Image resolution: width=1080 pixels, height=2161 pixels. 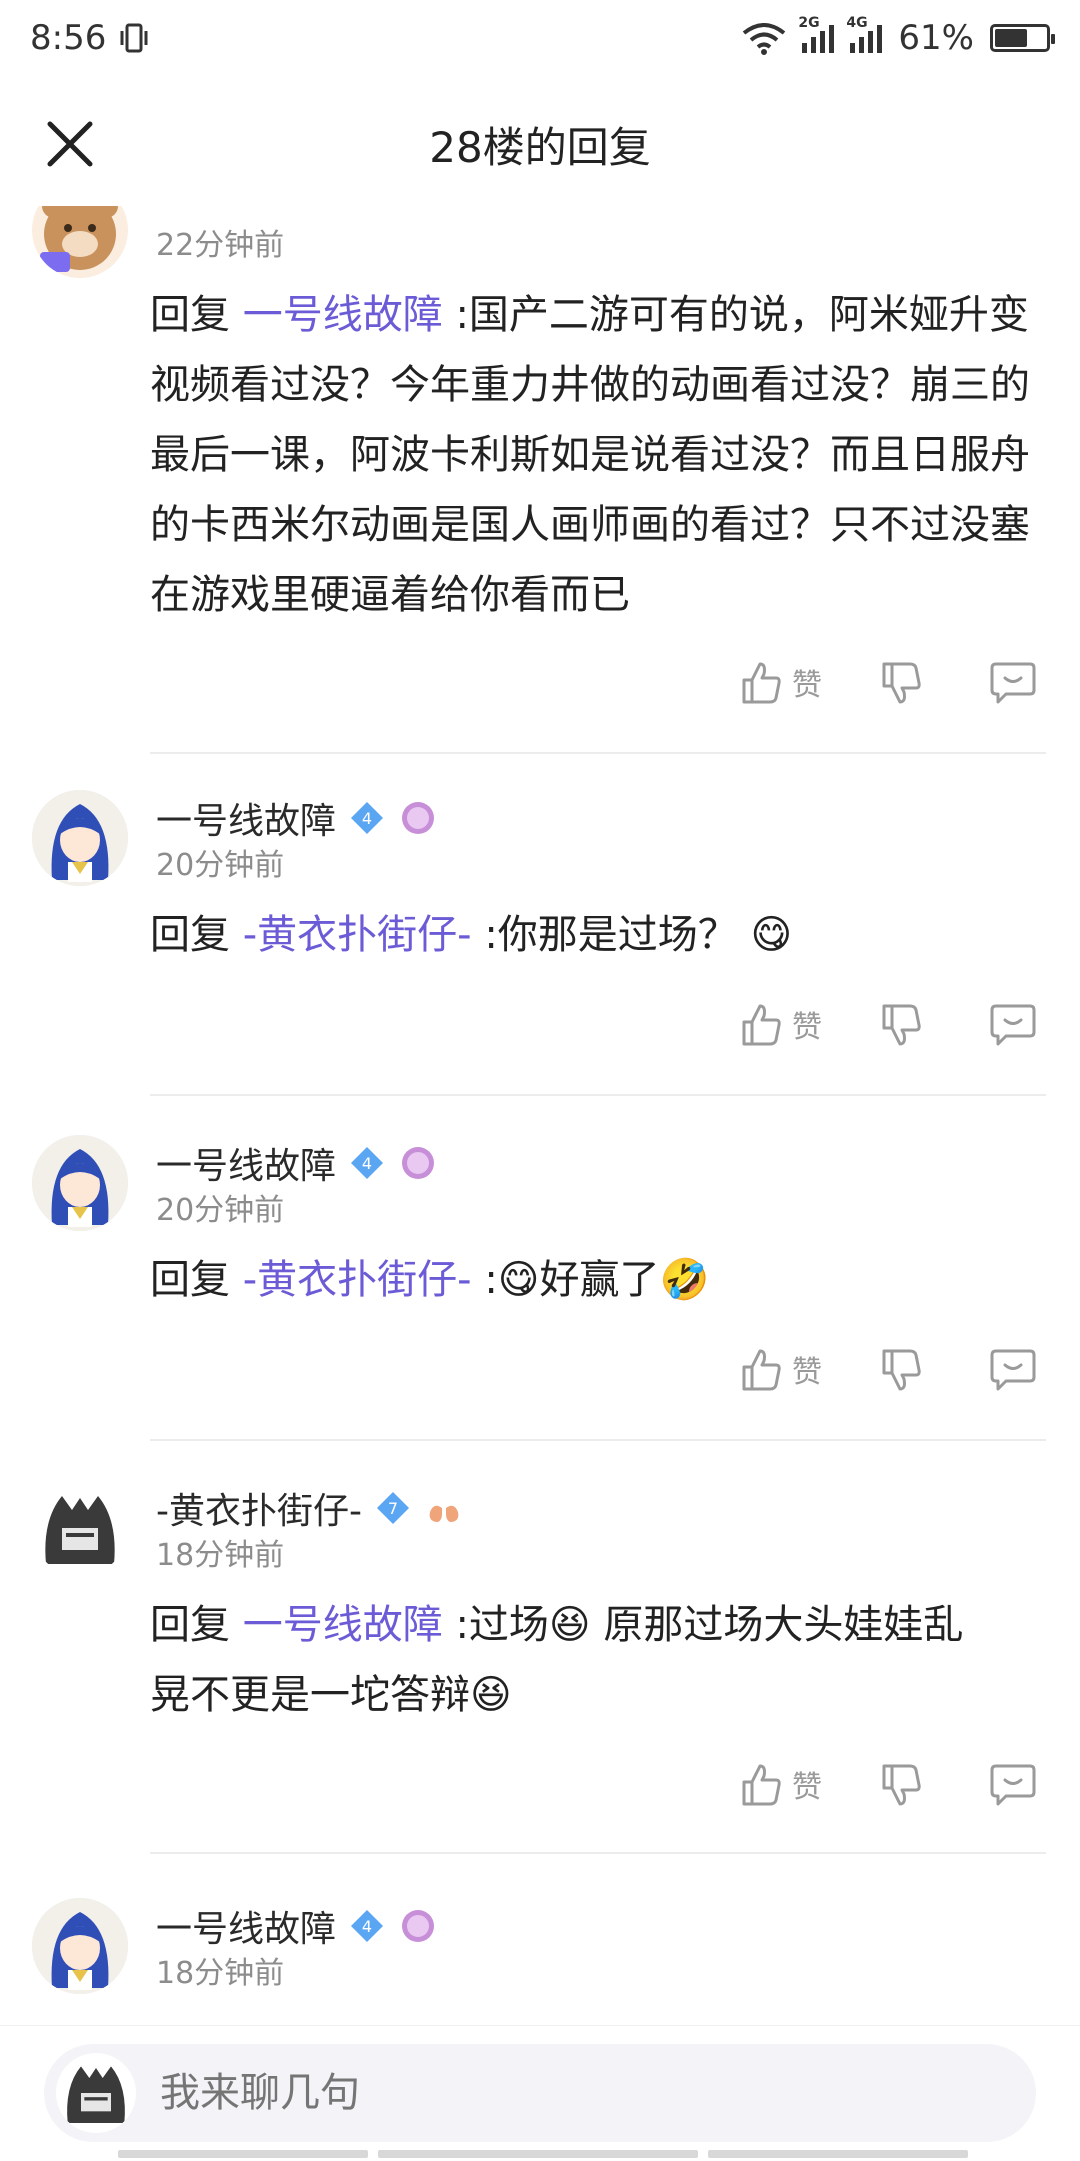 What do you see at coordinates (638, 935) in the screenshot?
I see `reply-content: :你那是过场？ 😋` at bounding box center [638, 935].